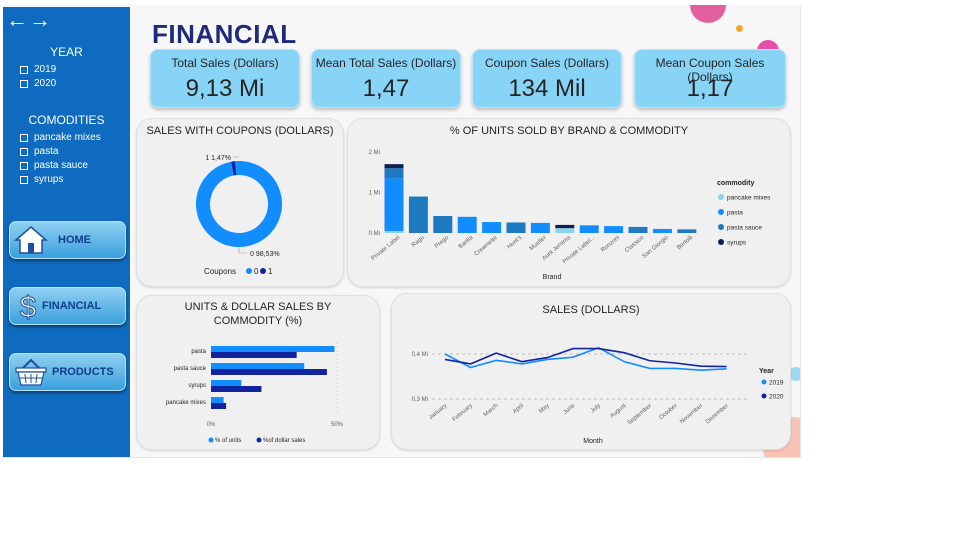 Image resolution: width=976 pixels, height=558 pixels. I want to click on y-tick-label: 0,4 Mi, so click(420, 355).